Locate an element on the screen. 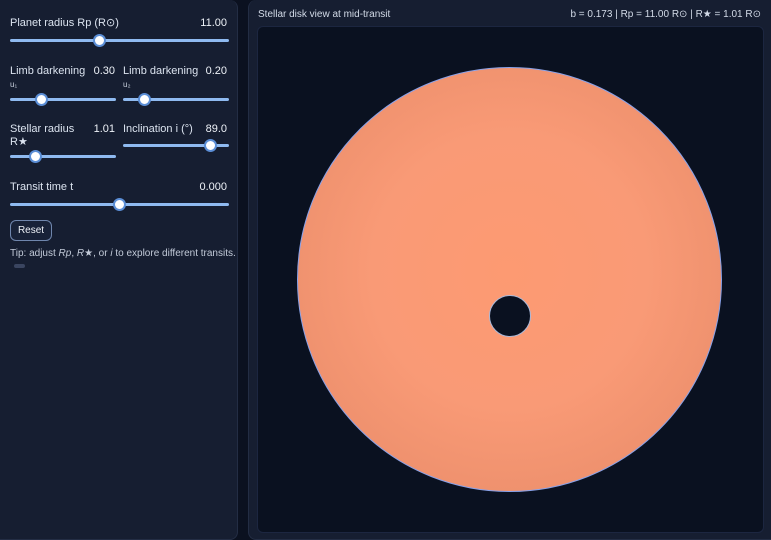 This screenshot has height=540, width=771. stellar-radius-value: 1.01 is located at coordinates (104, 129).